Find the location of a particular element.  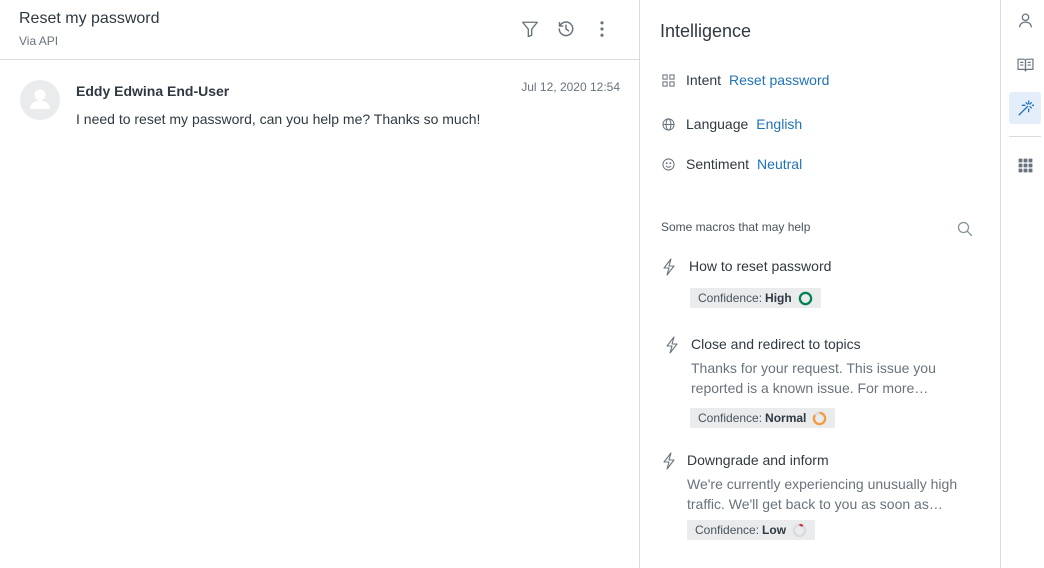

macro-title: How to reset password is located at coordinates (760, 266).